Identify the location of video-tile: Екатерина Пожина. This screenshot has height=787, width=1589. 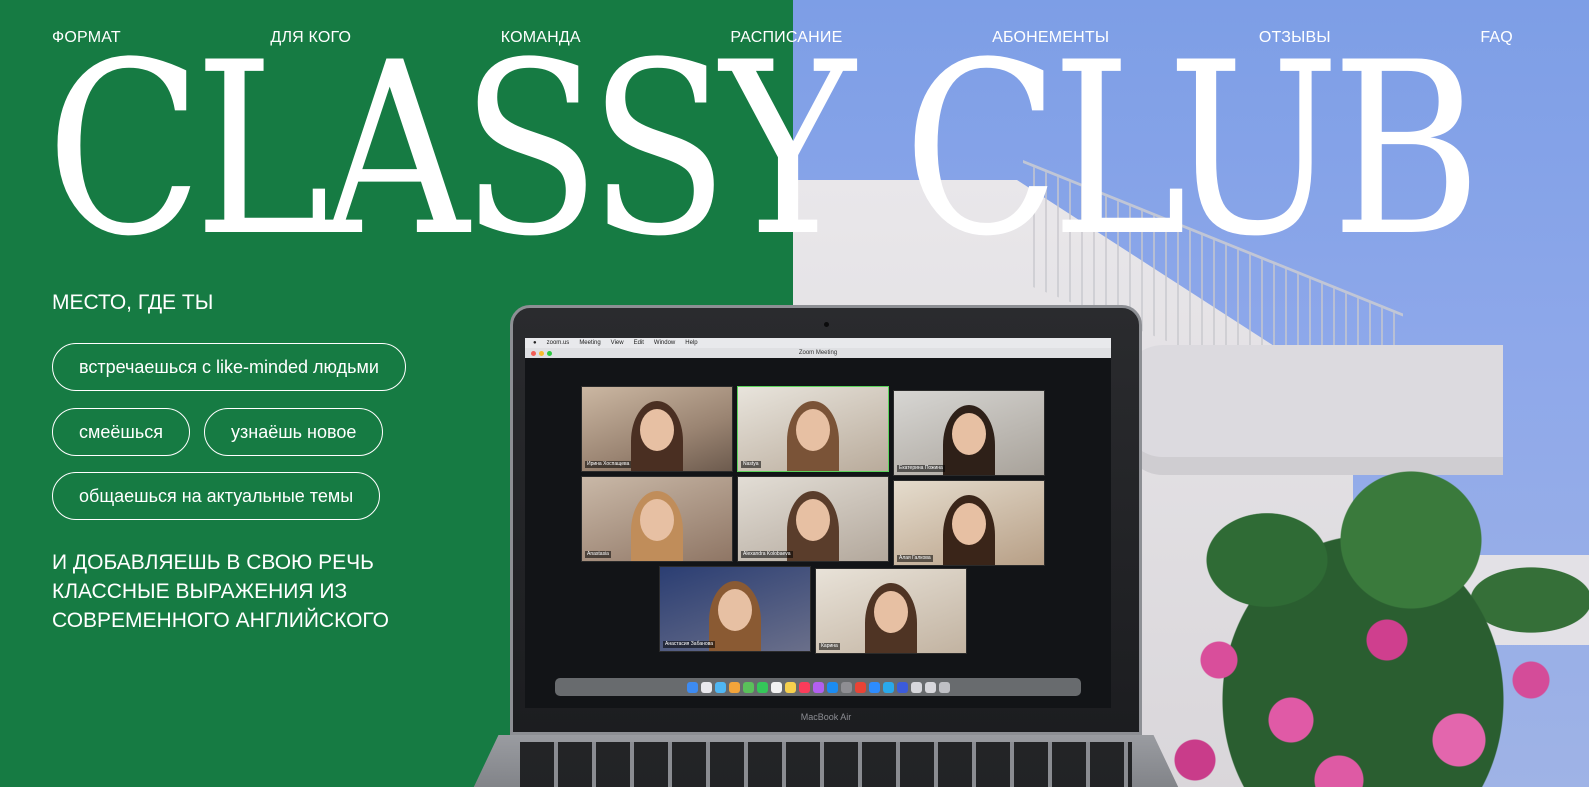
(969, 433).